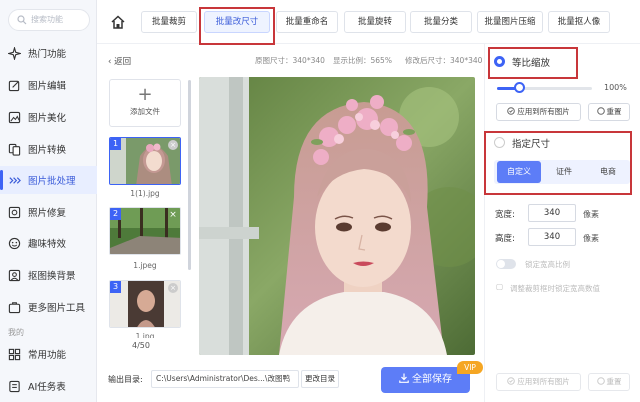 Image resolution: width=640 pixels, height=402 pixels. Describe the element at coordinates (145, 193) in the screenshot. I see `file-name: 1(1).jpg` at that location.